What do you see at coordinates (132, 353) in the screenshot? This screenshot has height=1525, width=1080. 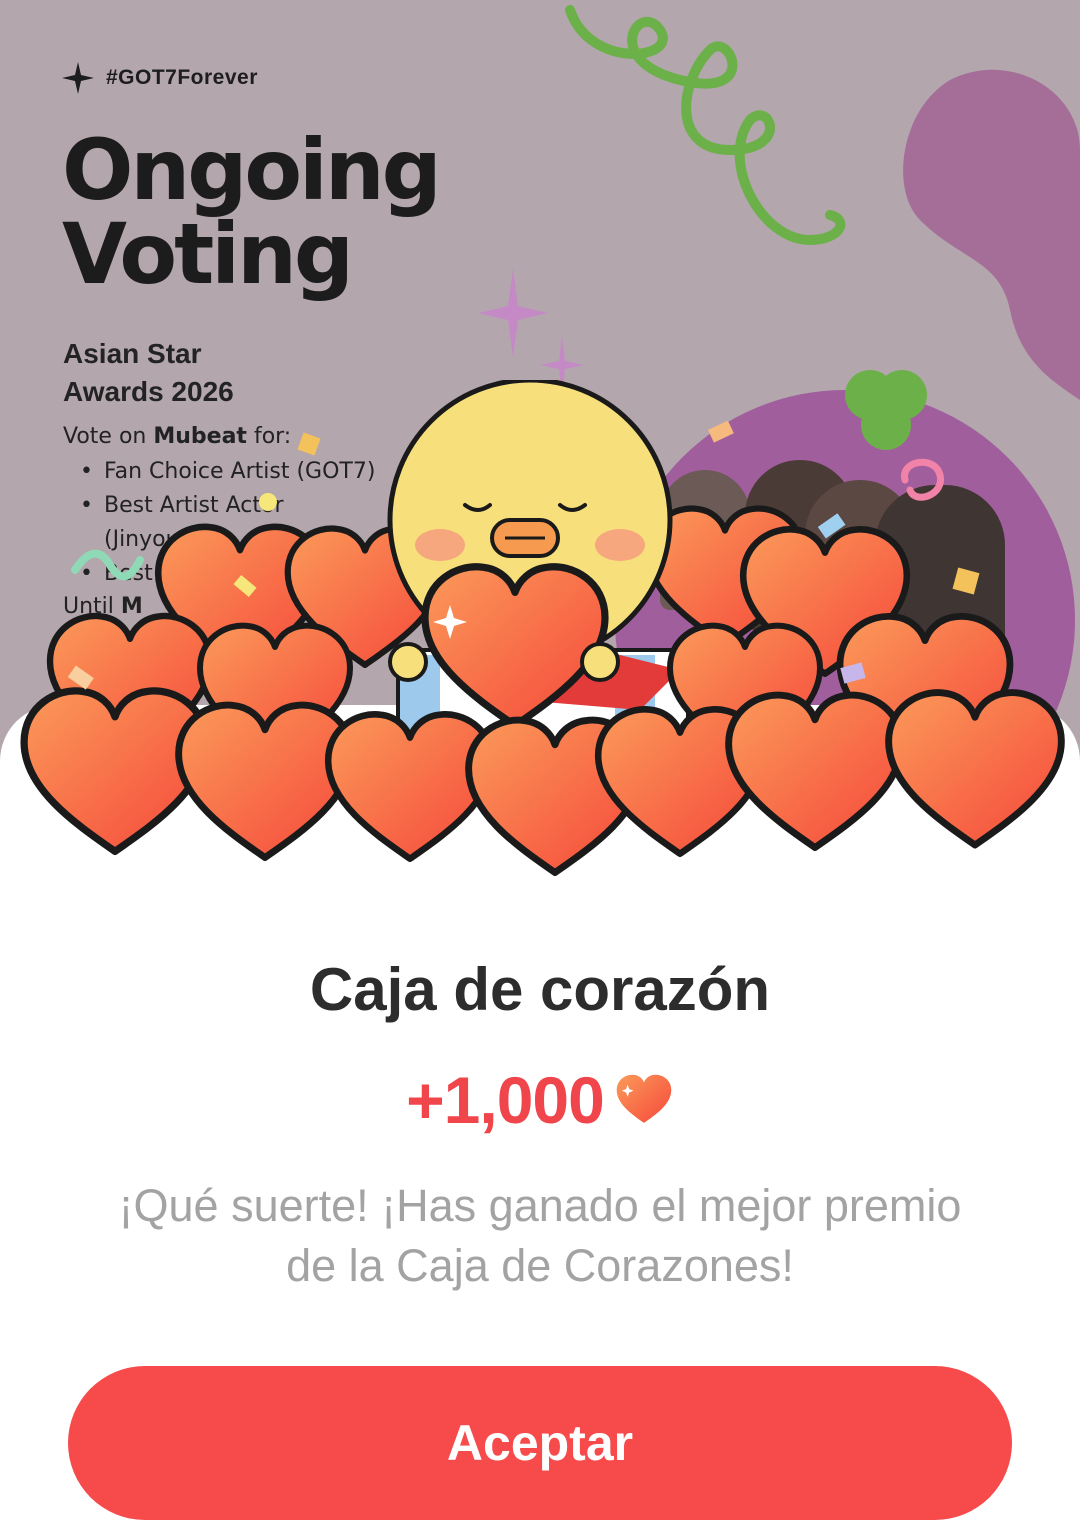 I see `award-name-line: Asian Star` at bounding box center [132, 353].